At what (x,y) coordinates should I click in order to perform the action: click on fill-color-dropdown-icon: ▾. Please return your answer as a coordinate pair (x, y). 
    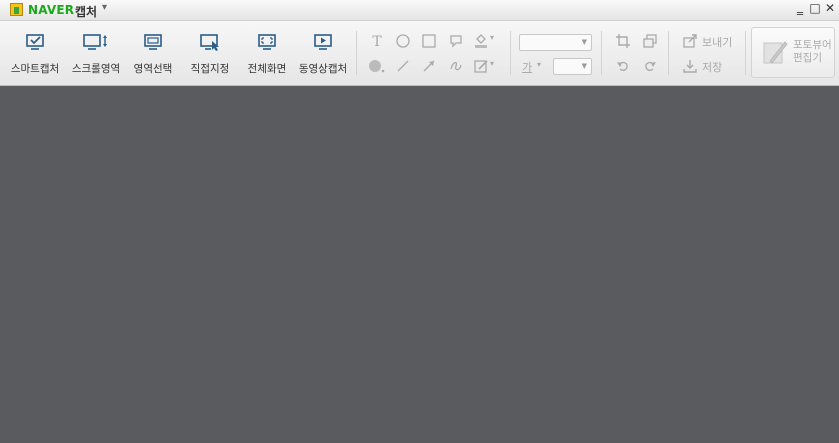
    Looking at the image, I should click on (492, 37).